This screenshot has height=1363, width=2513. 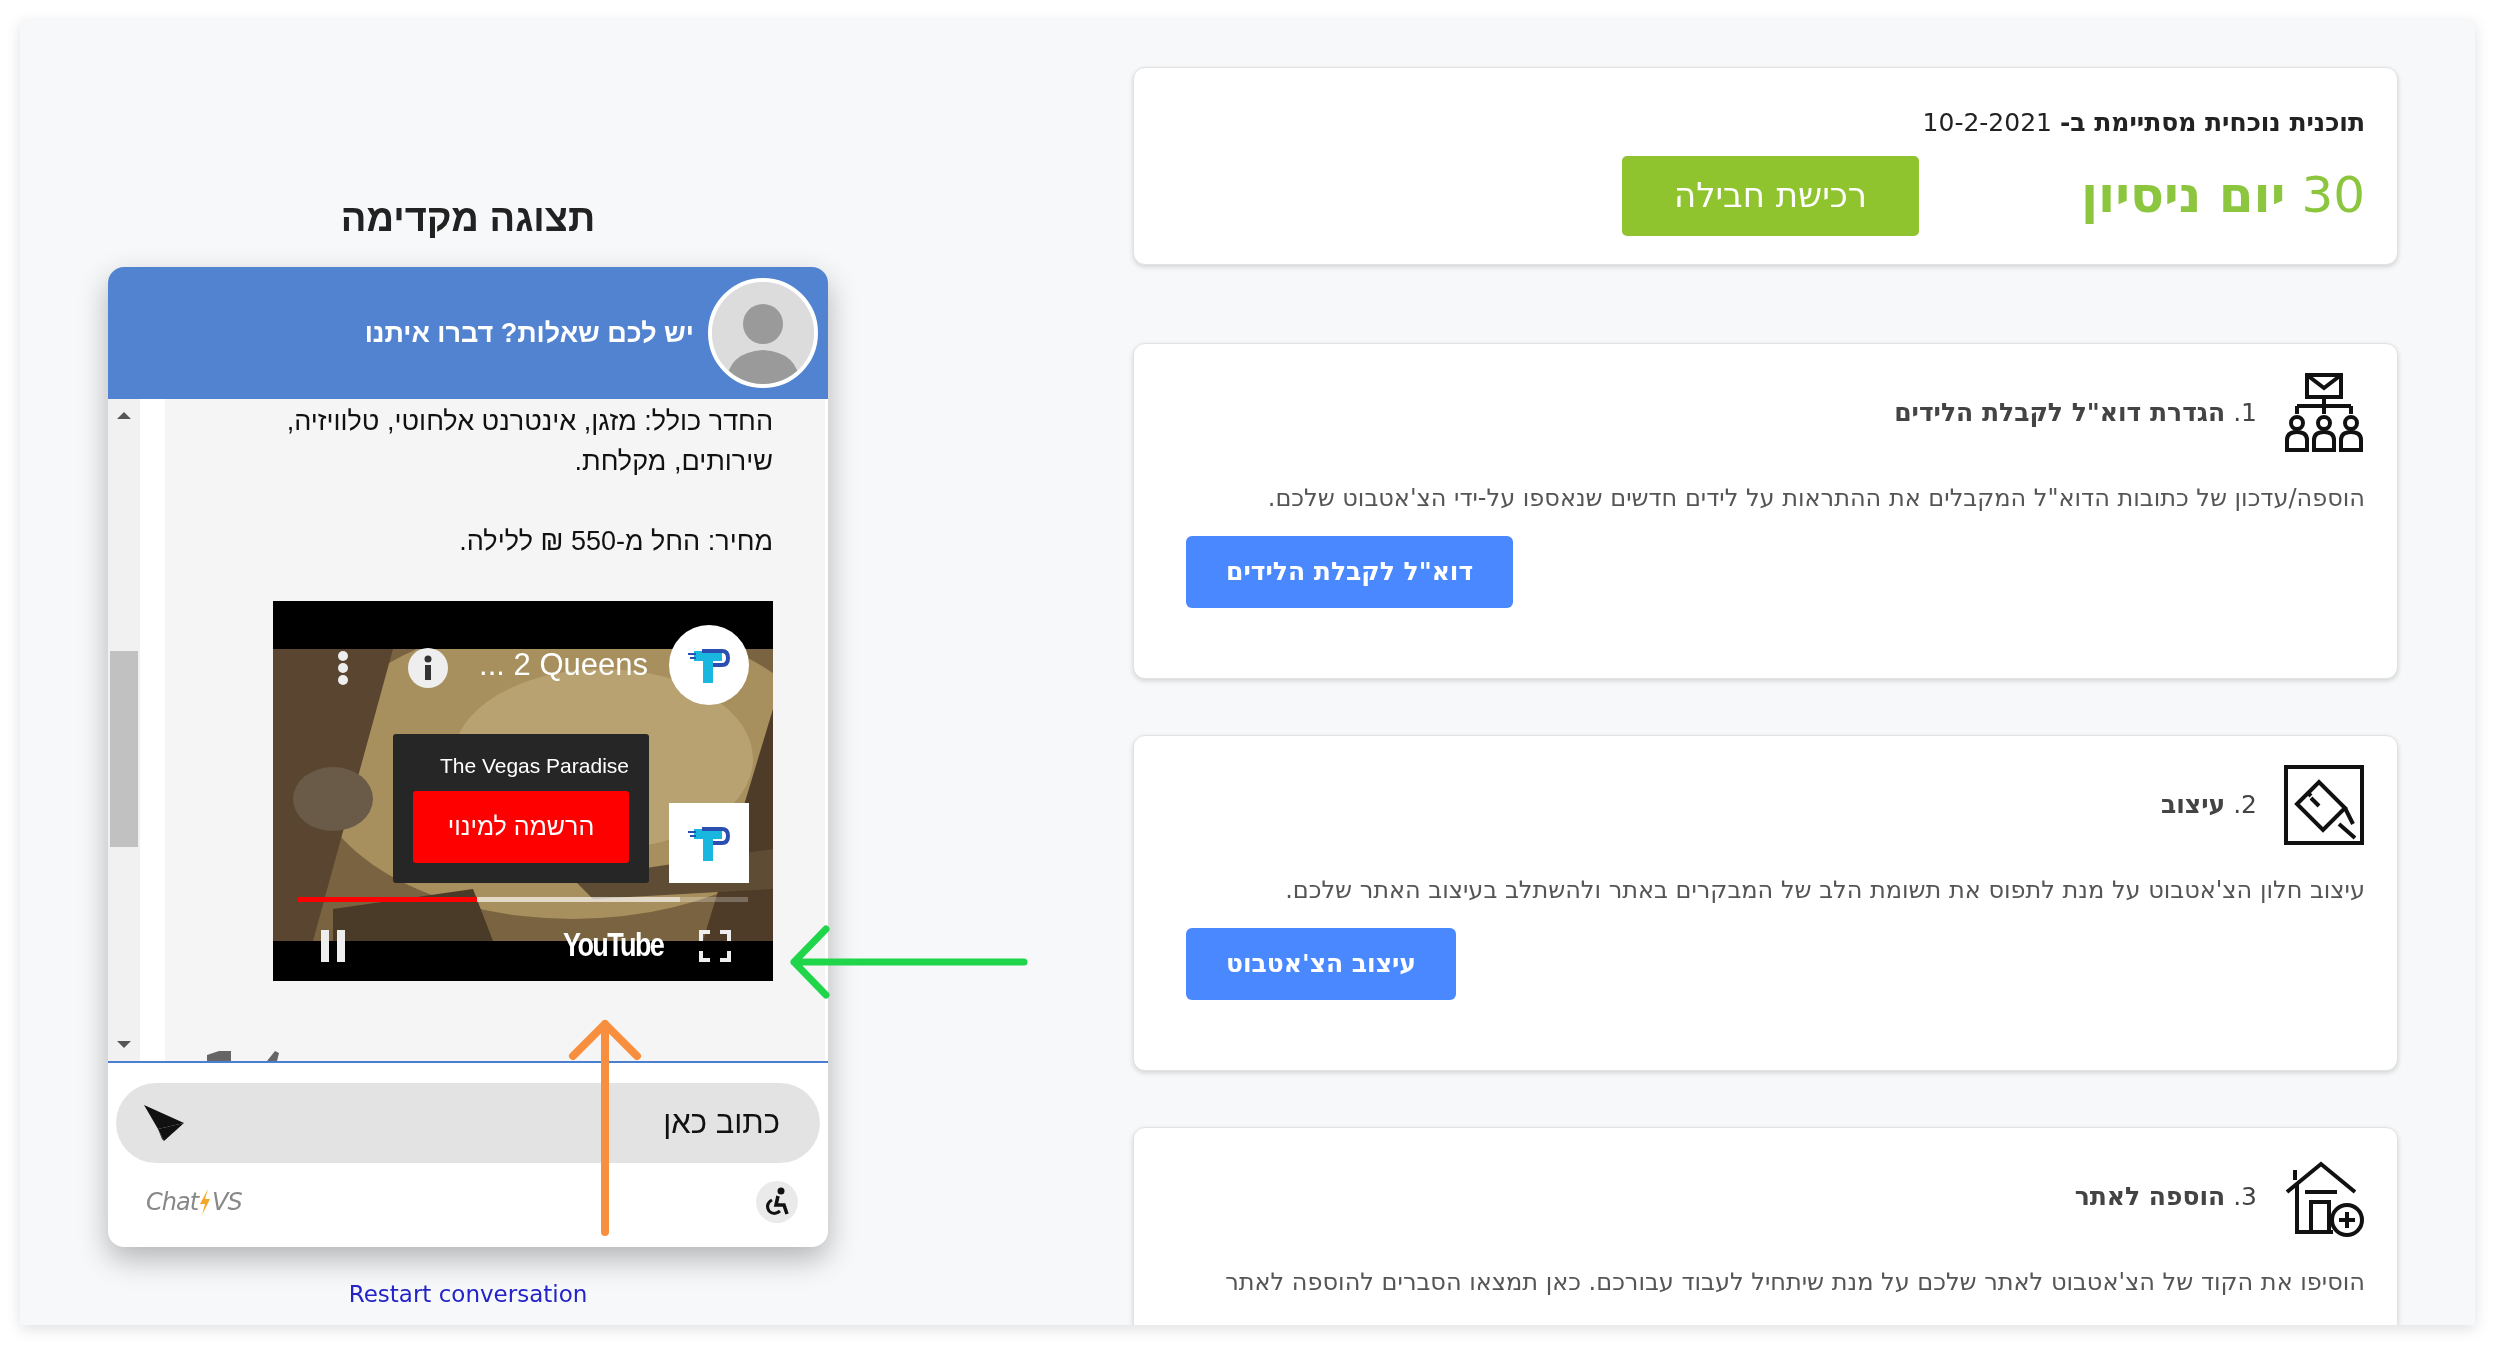 What do you see at coordinates (1770, 195) in the screenshot?
I see `buy-package-button: רכישת חבילה` at bounding box center [1770, 195].